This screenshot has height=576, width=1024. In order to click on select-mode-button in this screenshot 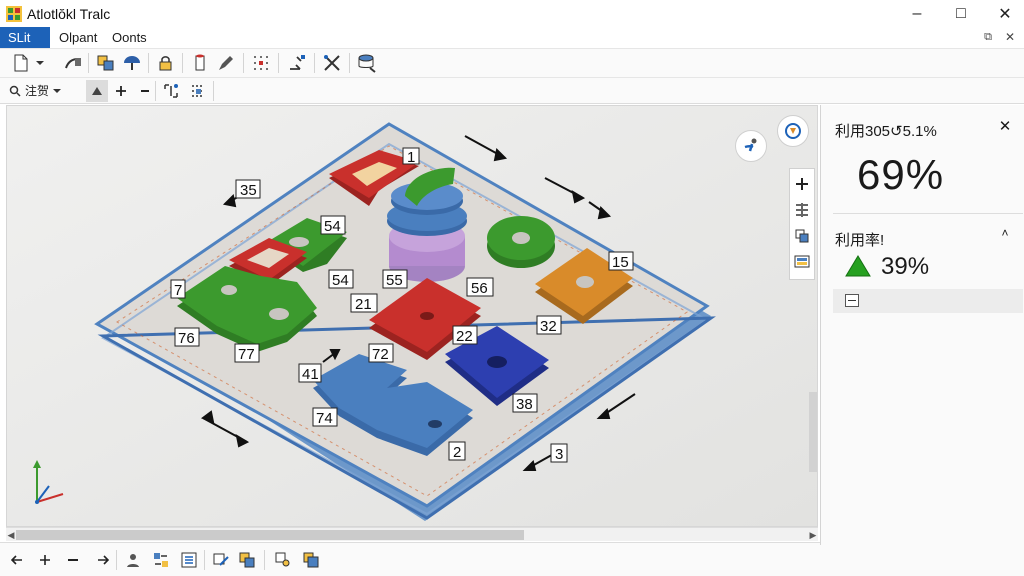, I will do `click(97, 91)`.